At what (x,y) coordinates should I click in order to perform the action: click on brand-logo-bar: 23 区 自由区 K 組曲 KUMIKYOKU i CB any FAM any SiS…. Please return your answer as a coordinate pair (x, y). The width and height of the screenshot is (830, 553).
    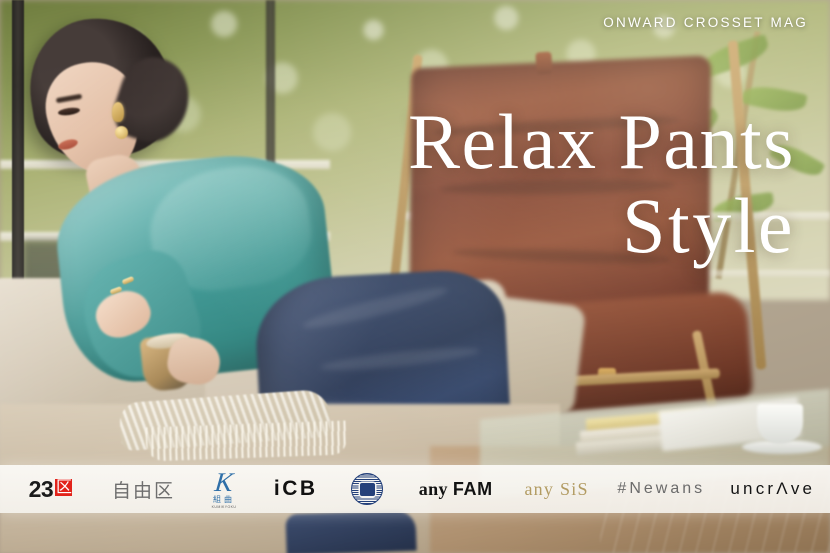
    Looking at the image, I should click on (415, 489).